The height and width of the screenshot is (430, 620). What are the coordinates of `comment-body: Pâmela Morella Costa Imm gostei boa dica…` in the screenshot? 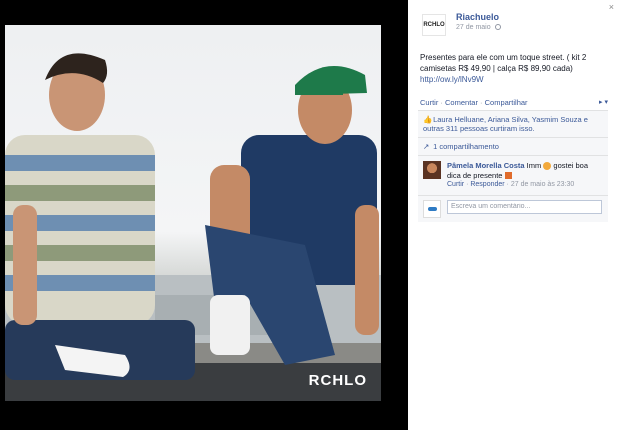 It's located at (525, 170).